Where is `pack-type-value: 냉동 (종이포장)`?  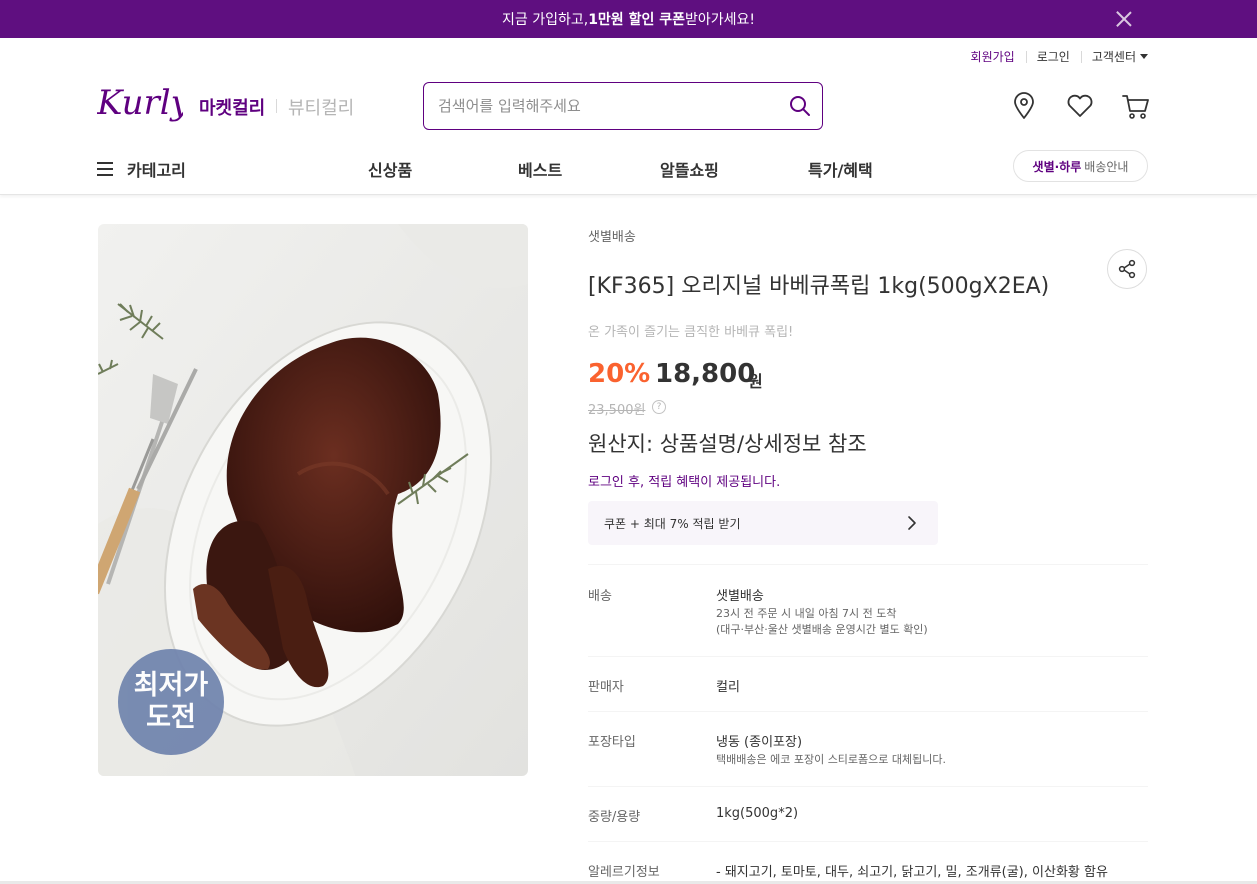
pack-type-value: 냉동 (종이포장) is located at coordinates (759, 742).